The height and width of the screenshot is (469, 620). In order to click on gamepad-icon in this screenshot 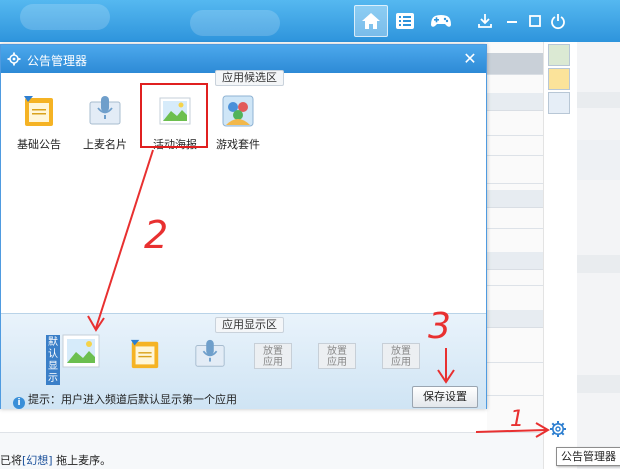, I will do `click(441, 21)`.